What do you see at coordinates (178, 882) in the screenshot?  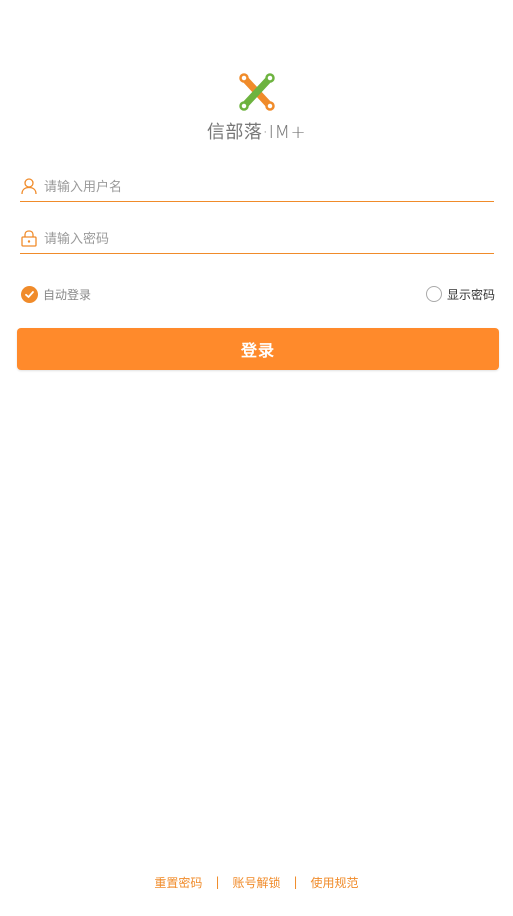 I see `reset-password-link: 重置密码` at bounding box center [178, 882].